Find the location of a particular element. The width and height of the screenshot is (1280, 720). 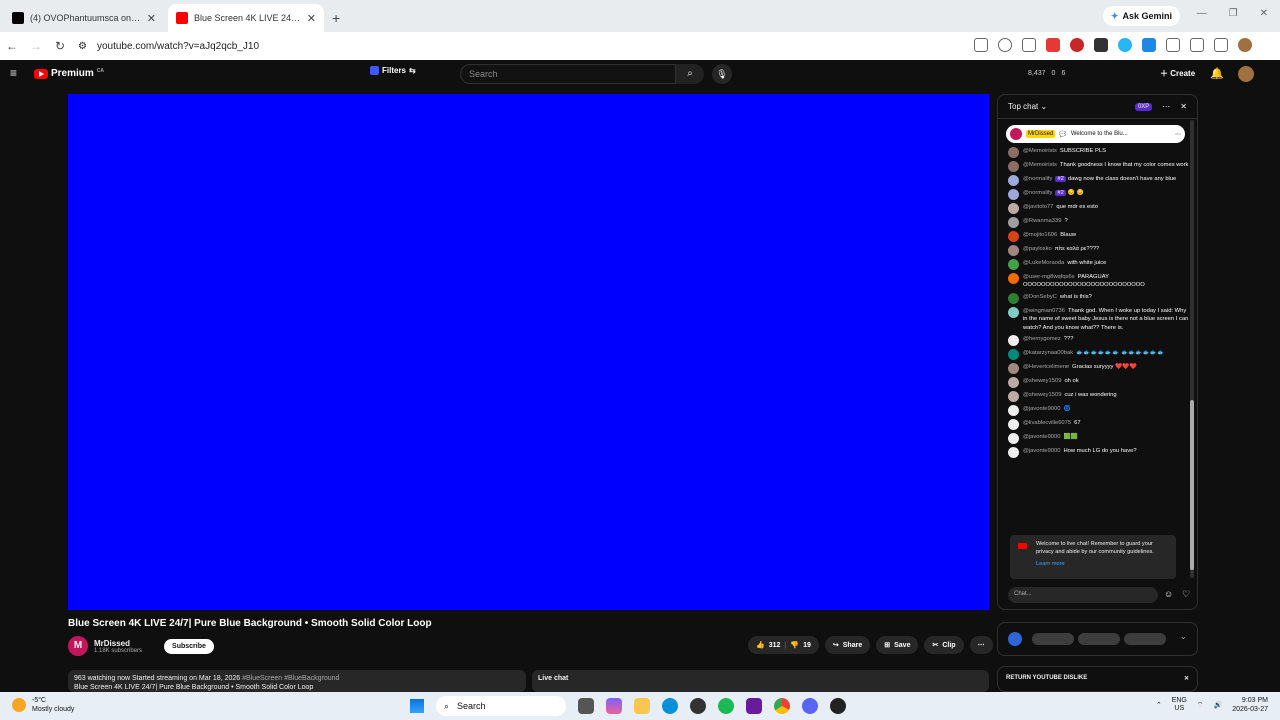

reload-icon: ↻ is located at coordinates (60, 46).